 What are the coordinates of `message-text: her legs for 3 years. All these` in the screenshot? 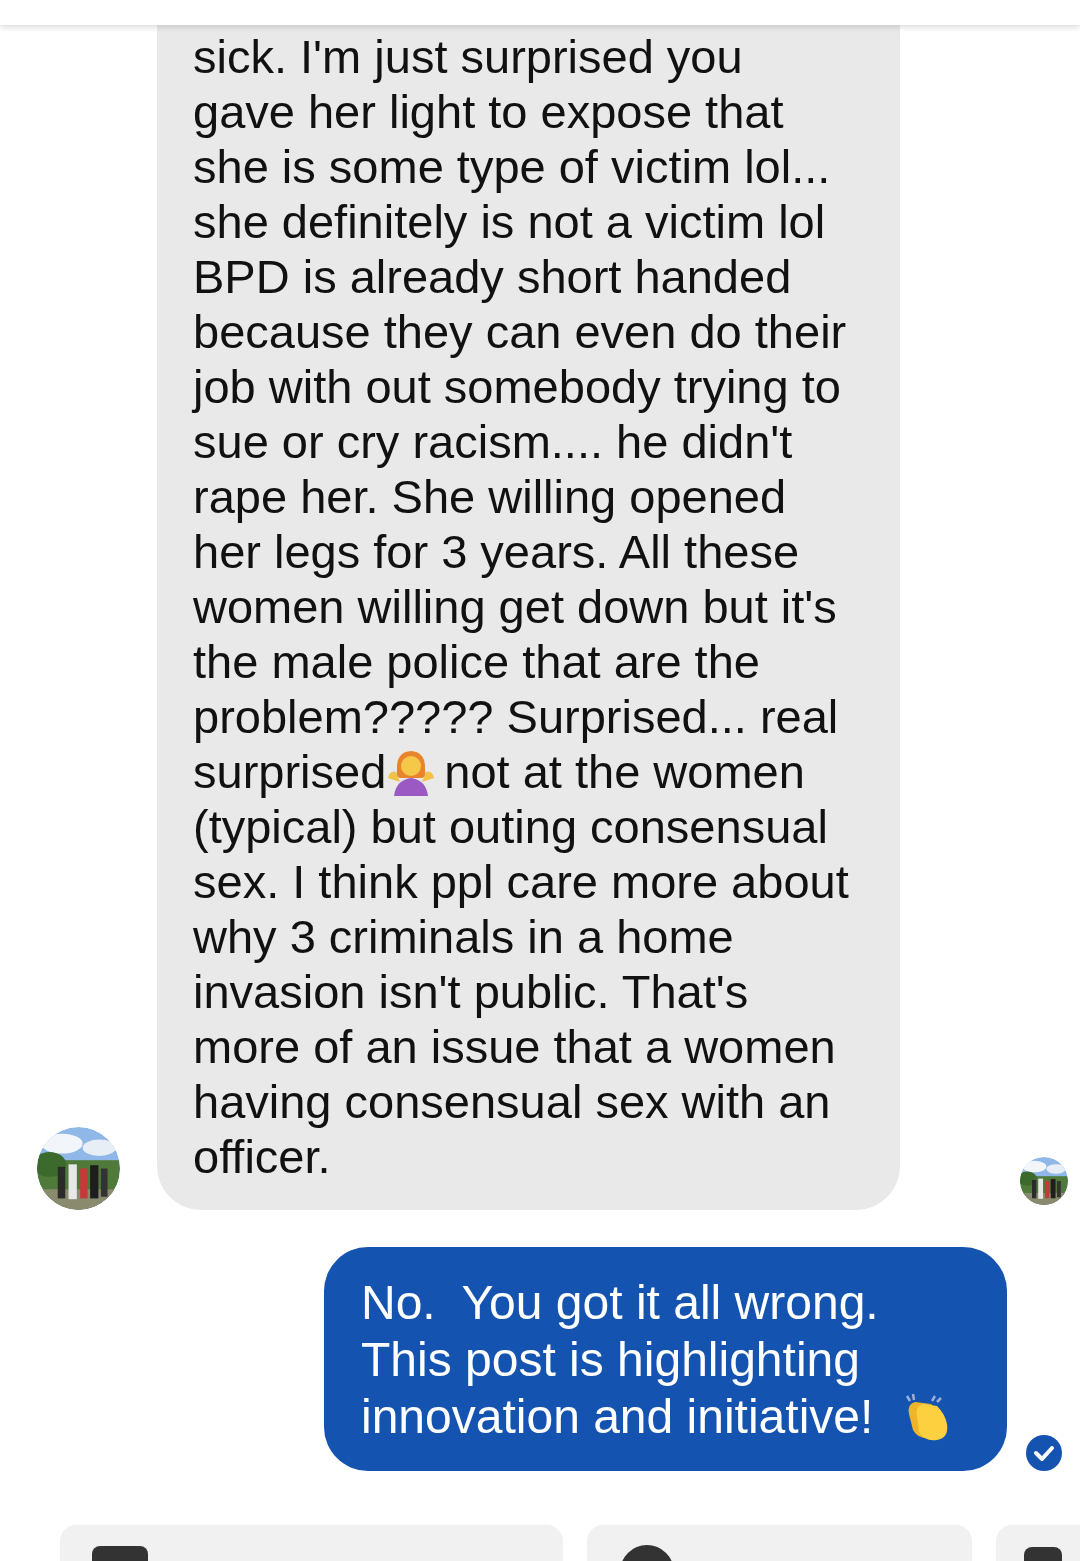 It's located at (496, 551).